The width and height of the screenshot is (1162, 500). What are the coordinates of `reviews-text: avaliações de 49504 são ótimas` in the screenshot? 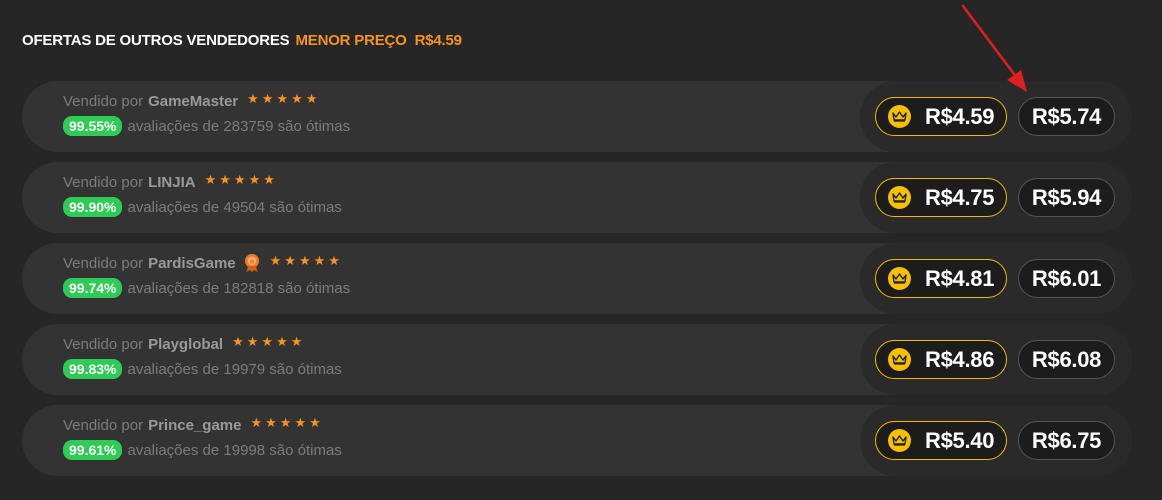 It's located at (234, 207).